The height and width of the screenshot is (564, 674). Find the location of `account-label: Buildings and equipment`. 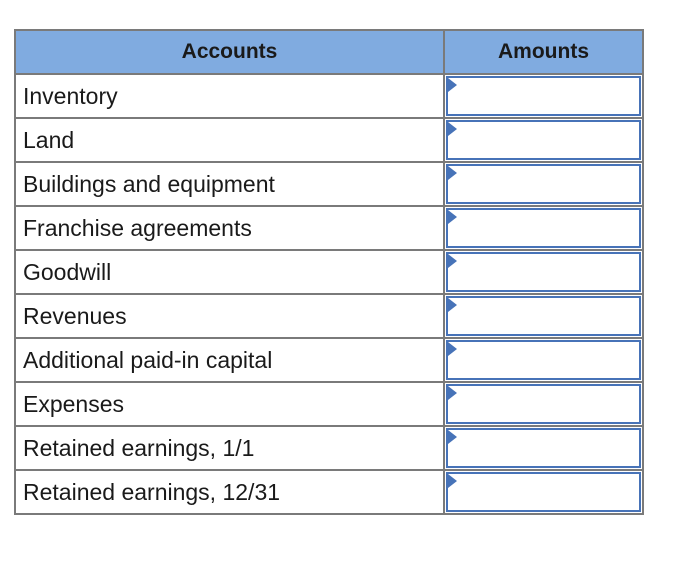

account-label: Buildings and equipment is located at coordinates (229, 184).